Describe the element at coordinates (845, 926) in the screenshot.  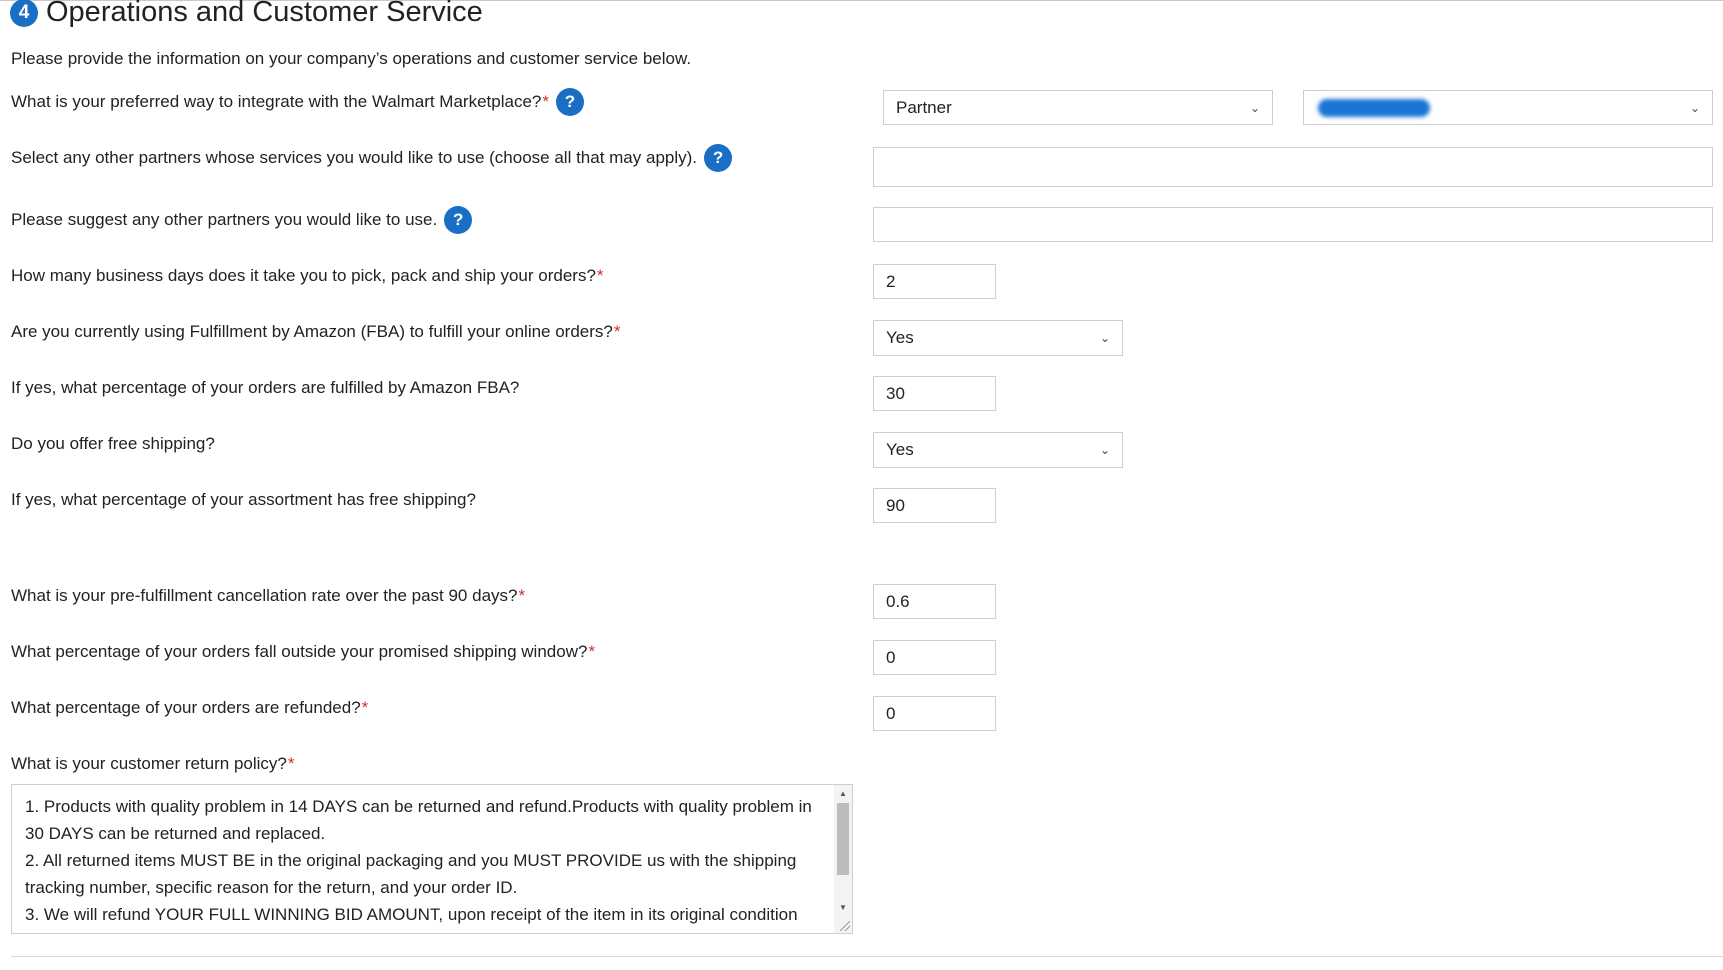
I see `resize-grip-icon` at that location.